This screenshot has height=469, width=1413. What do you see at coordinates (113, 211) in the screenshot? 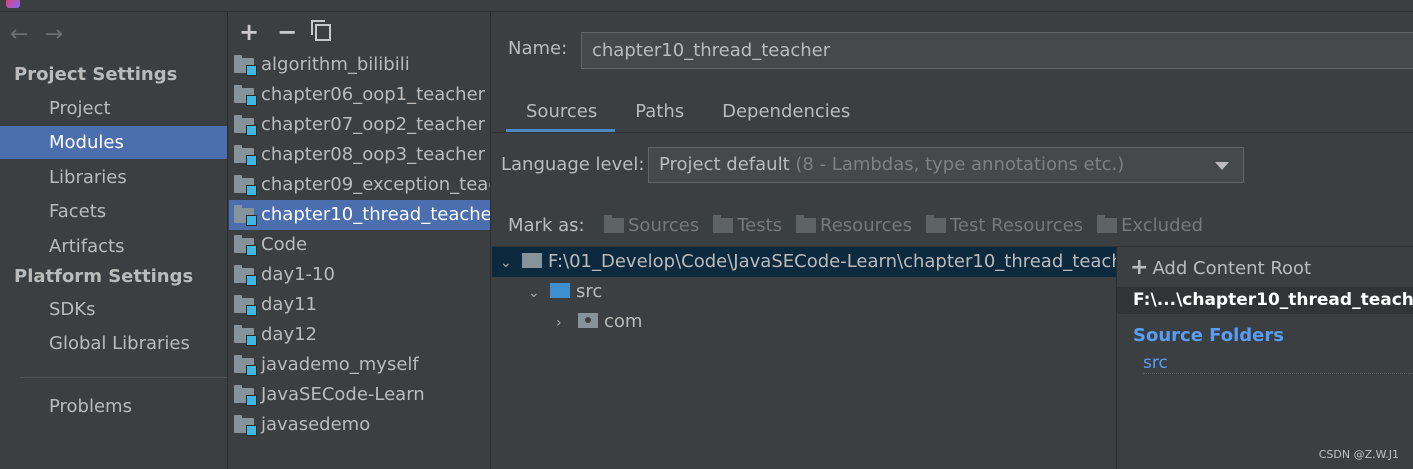
I see `nav-item-facets: Facets` at bounding box center [113, 211].